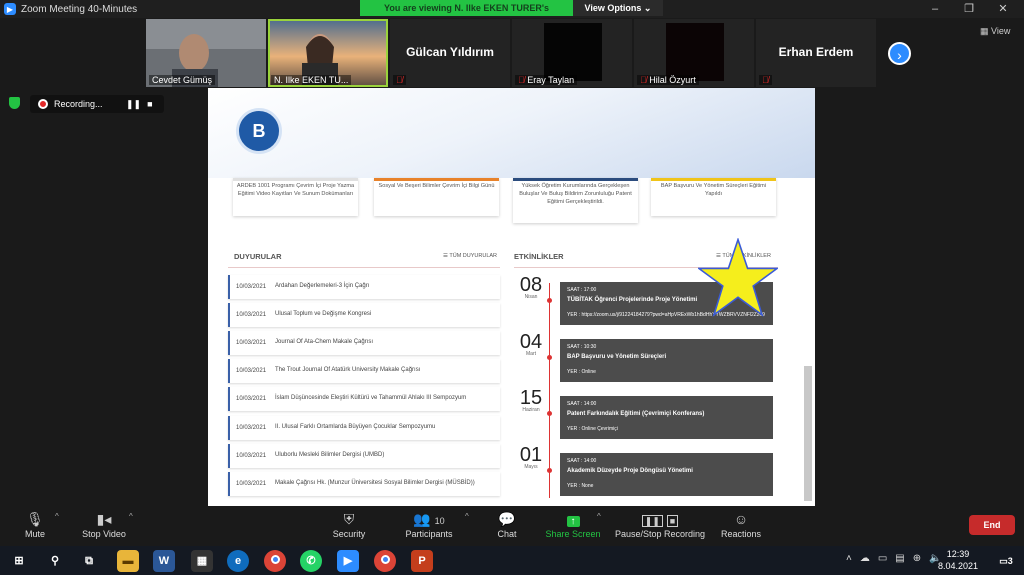  I want to click on participant-tile: 🎙̸ Eray Taylan, so click(572, 53).